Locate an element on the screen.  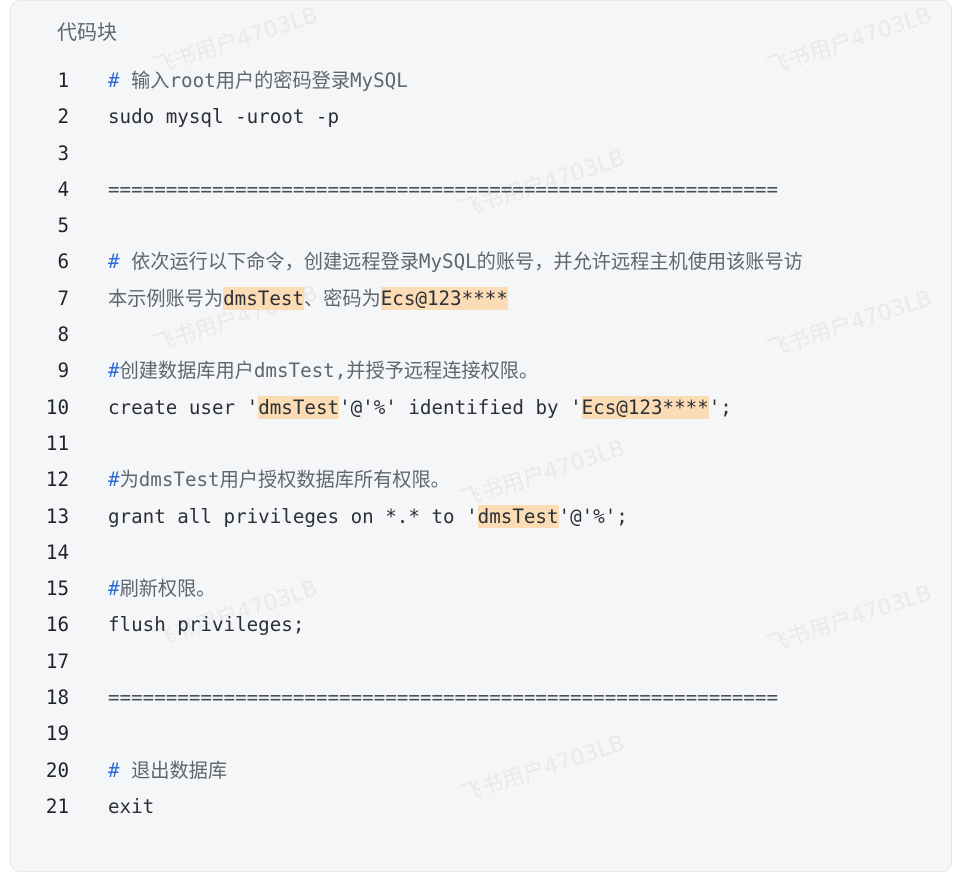
code-text: flush privileges; is located at coordinates (206, 625).